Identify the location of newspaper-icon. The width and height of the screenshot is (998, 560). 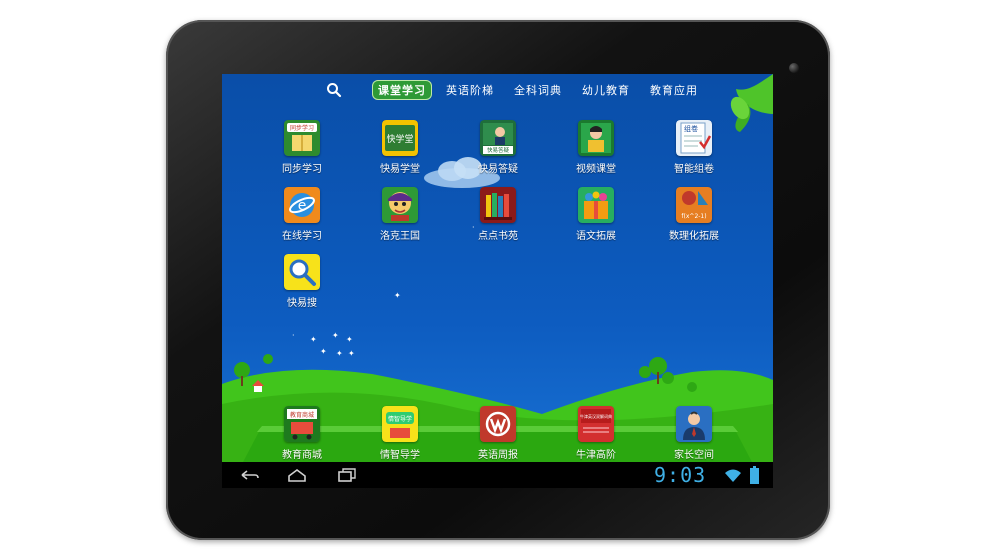
(498, 424).